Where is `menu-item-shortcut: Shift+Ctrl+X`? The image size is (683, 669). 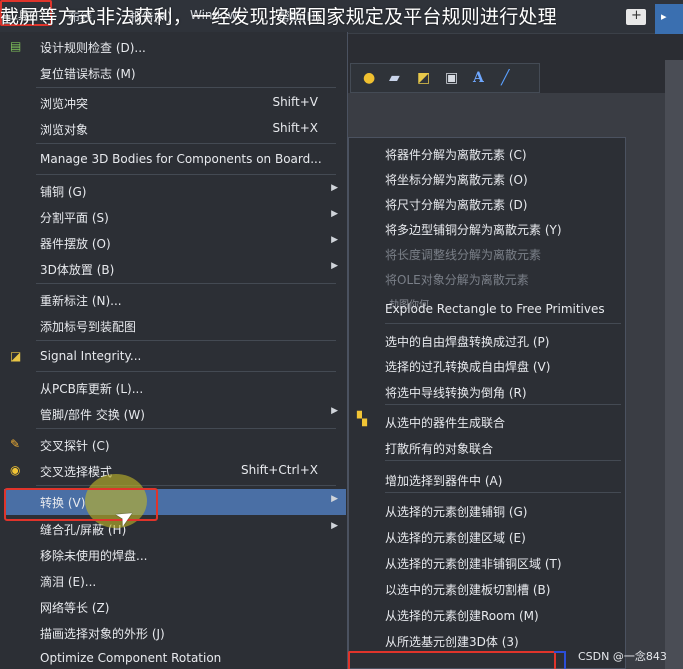
menu-item-shortcut: Shift+Ctrl+X is located at coordinates (279, 470).